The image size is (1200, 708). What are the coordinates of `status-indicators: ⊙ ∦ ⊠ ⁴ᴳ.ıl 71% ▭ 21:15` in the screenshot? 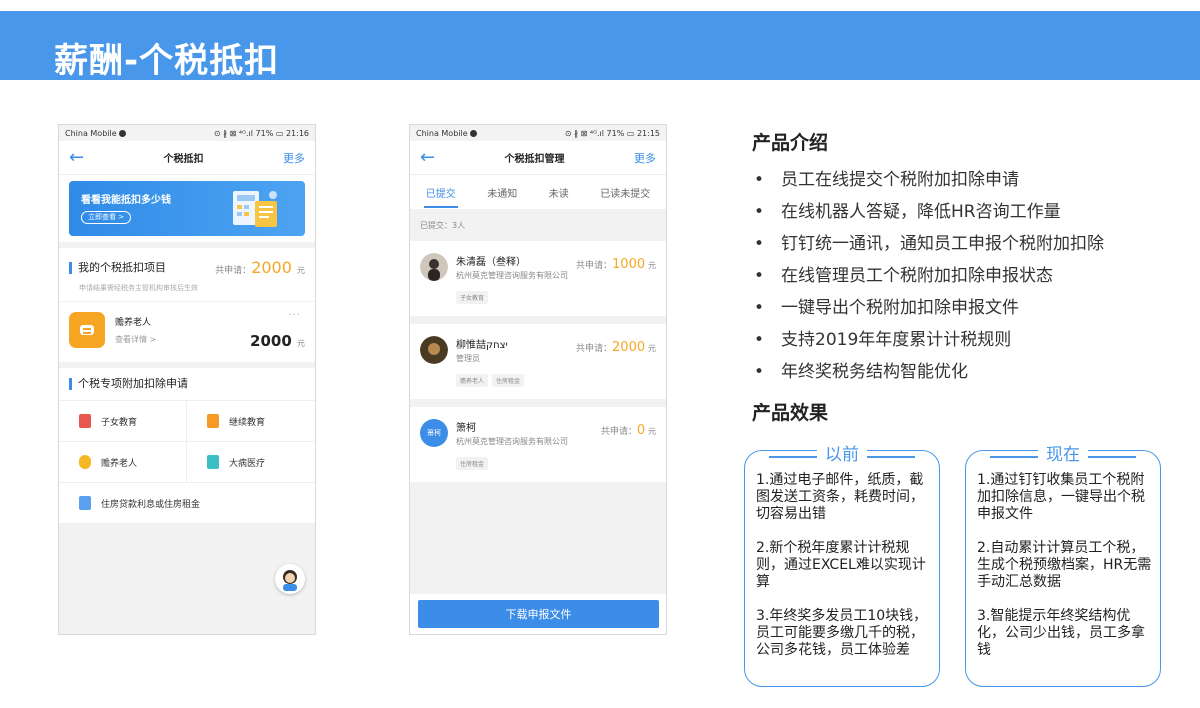 It's located at (612, 133).